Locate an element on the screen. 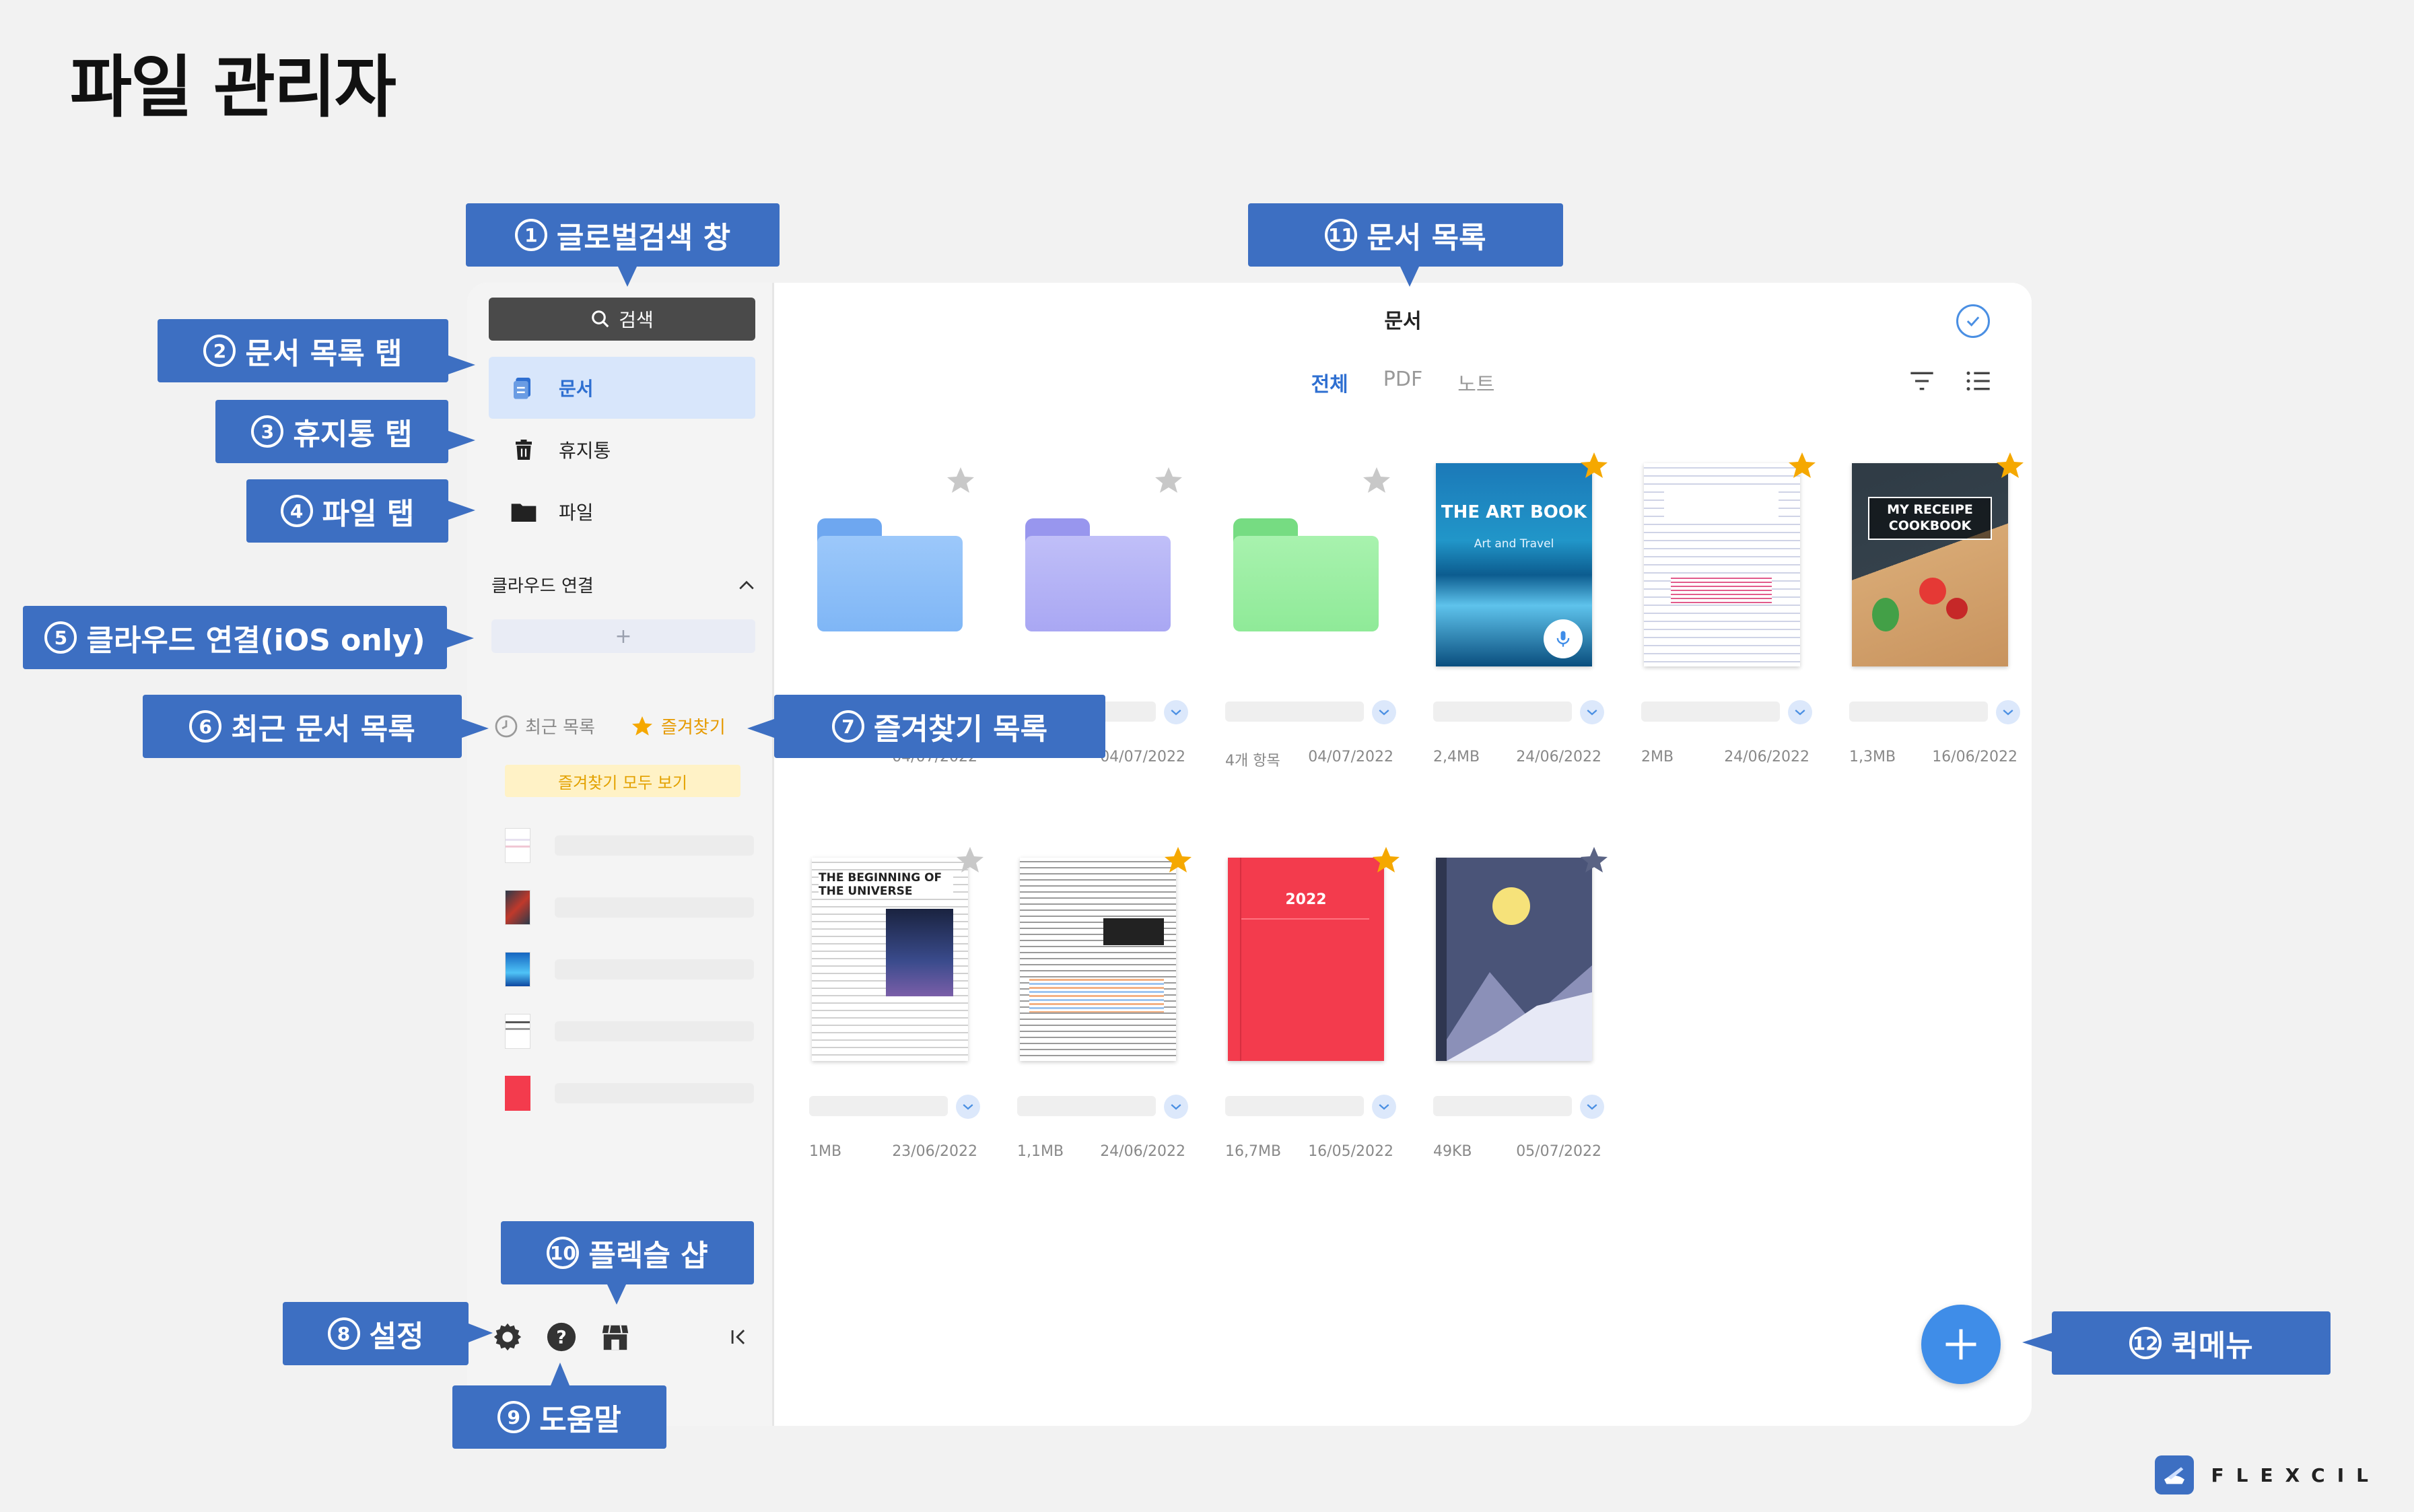 This screenshot has height=1512, width=2414. callout-favorites: 7 즐겨찾기 목록 is located at coordinates (939, 726).